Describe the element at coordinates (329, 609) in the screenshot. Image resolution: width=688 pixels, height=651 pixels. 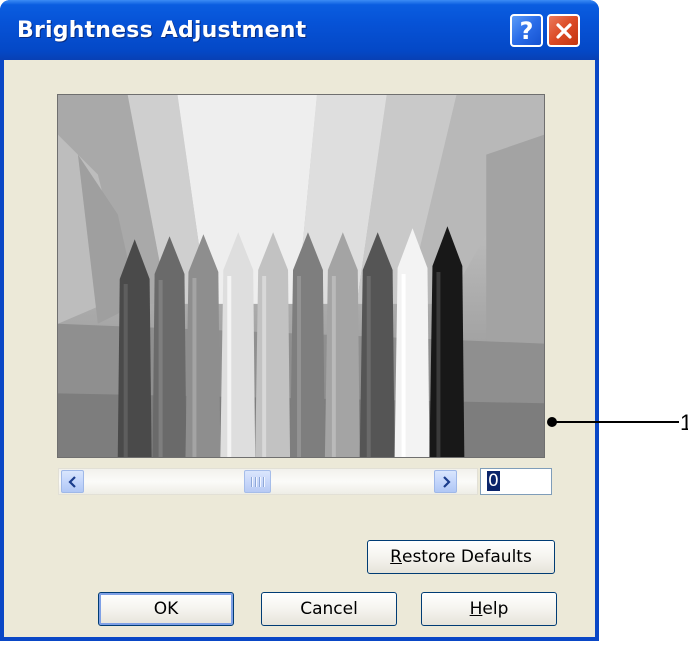
I see `cancel-button: Cancel` at that location.